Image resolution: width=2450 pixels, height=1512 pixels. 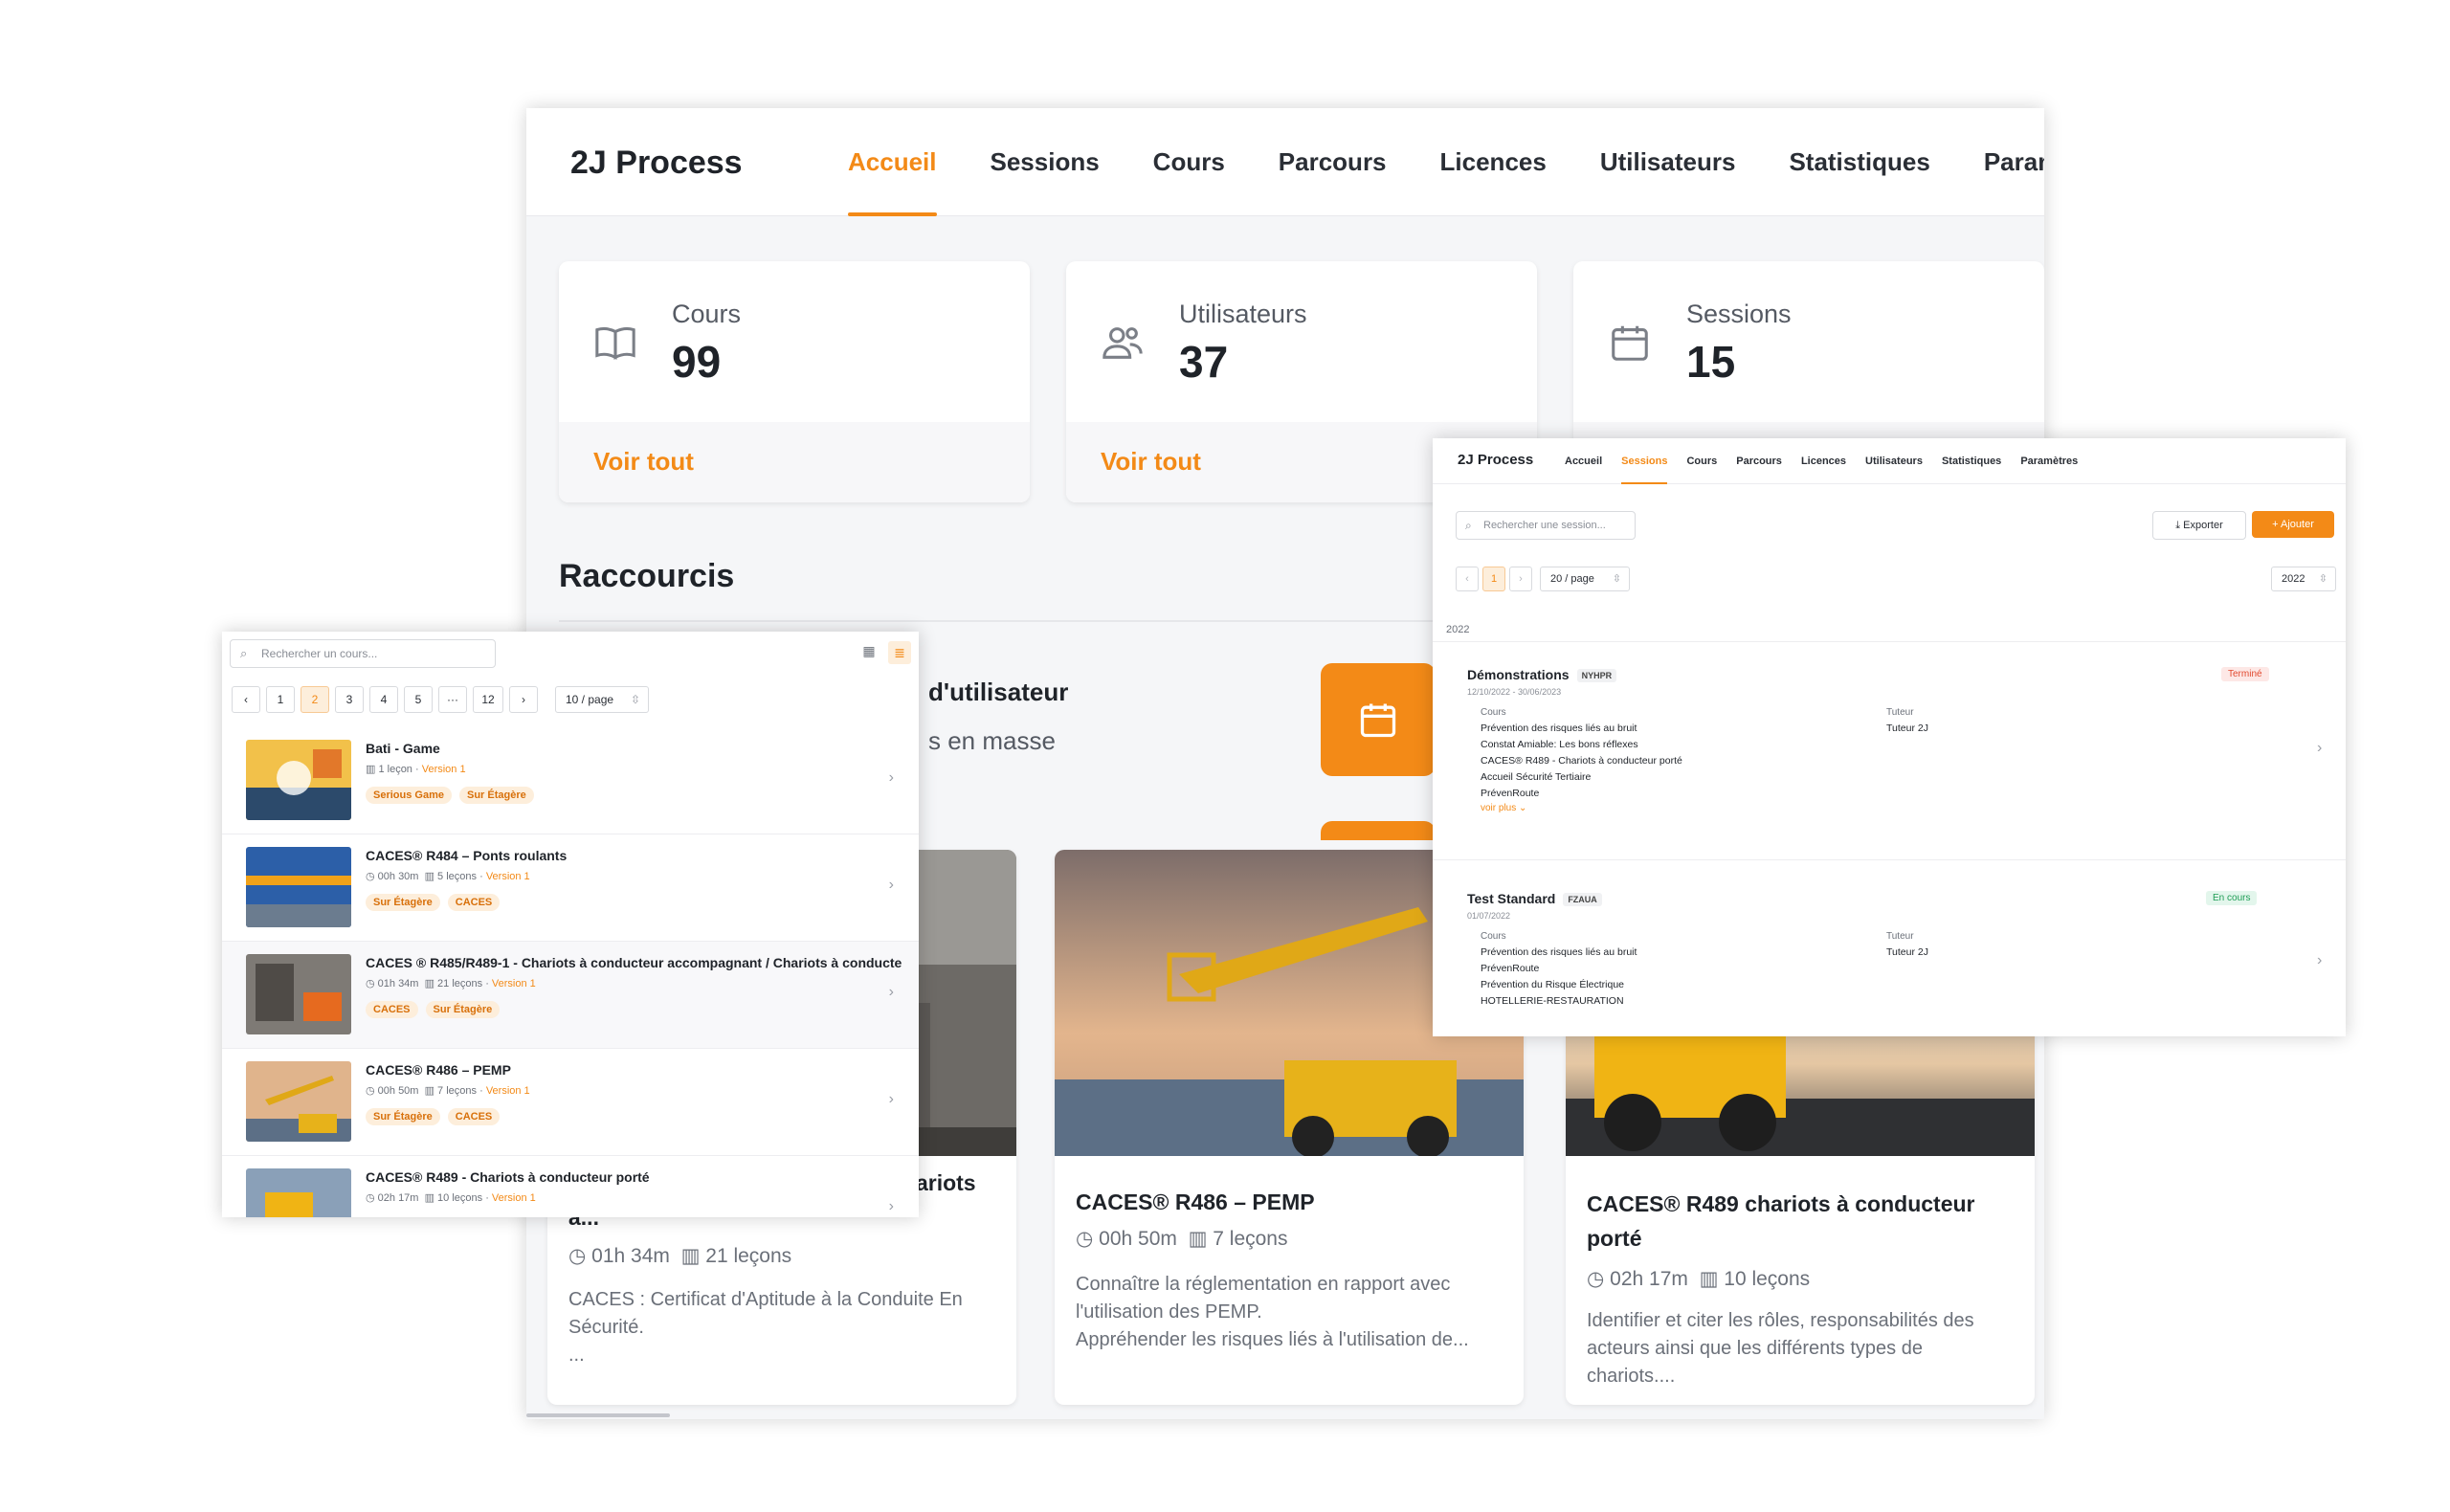 What do you see at coordinates (2199, 525) in the screenshot?
I see `export-button: ⤓ Exporter` at bounding box center [2199, 525].